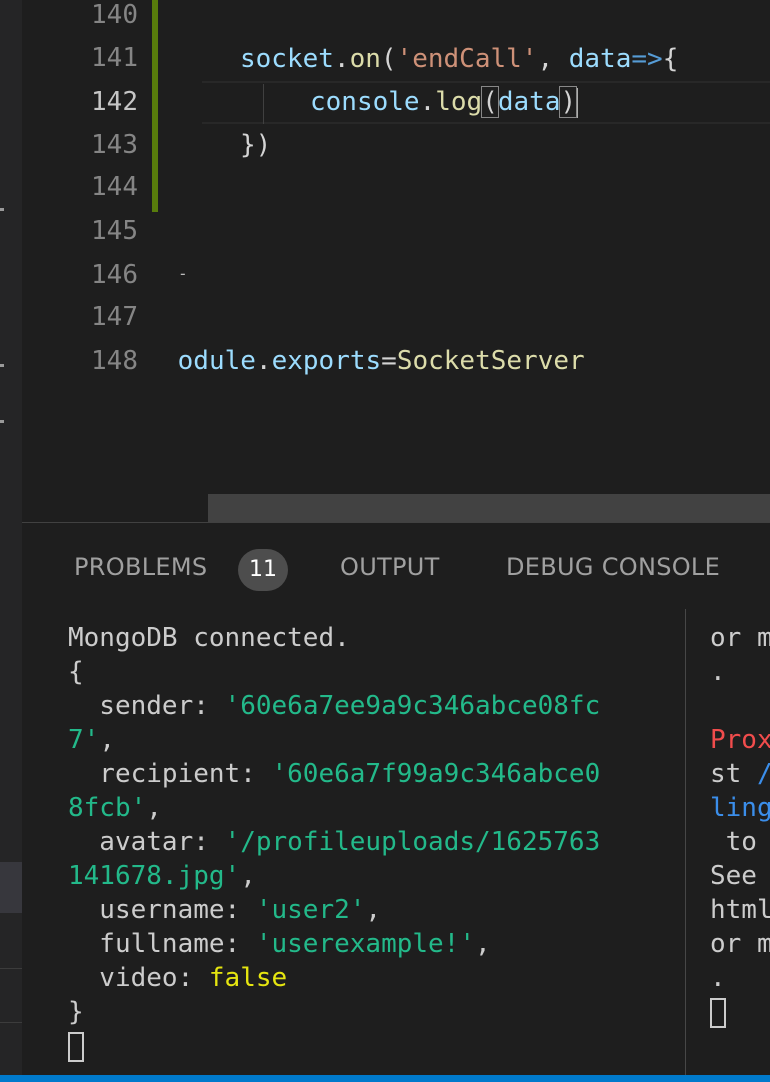 Image resolution: width=770 pixels, height=1082 pixels. Describe the element at coordinates (11, 537) in the screenshot. I see `side-bar-strip` at that location.